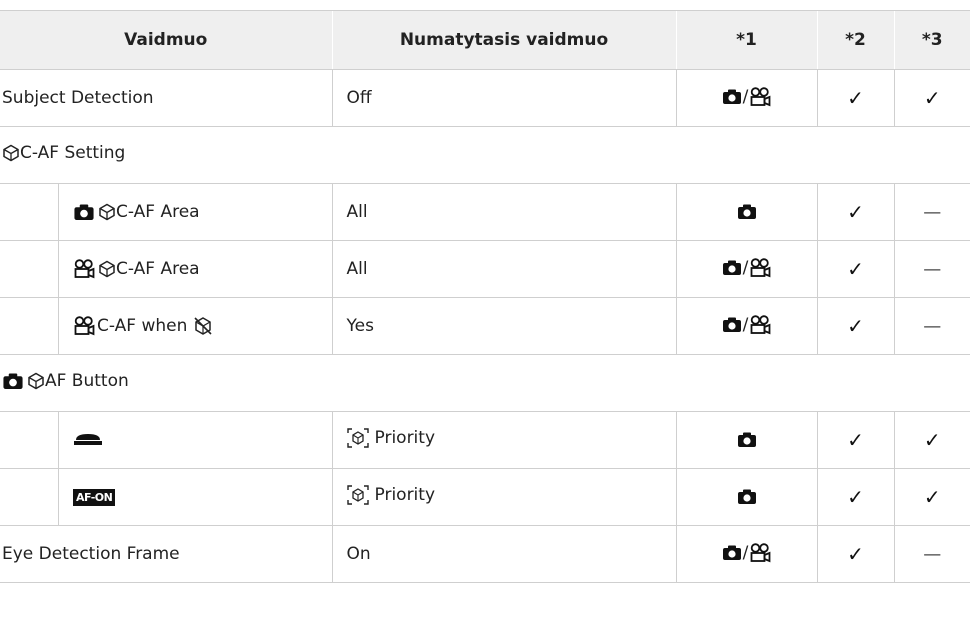 The image size is (970, 636). Describe the element at coordinates (142, 326) in the screenshot. I see `row-name: C-AF when` at that location.